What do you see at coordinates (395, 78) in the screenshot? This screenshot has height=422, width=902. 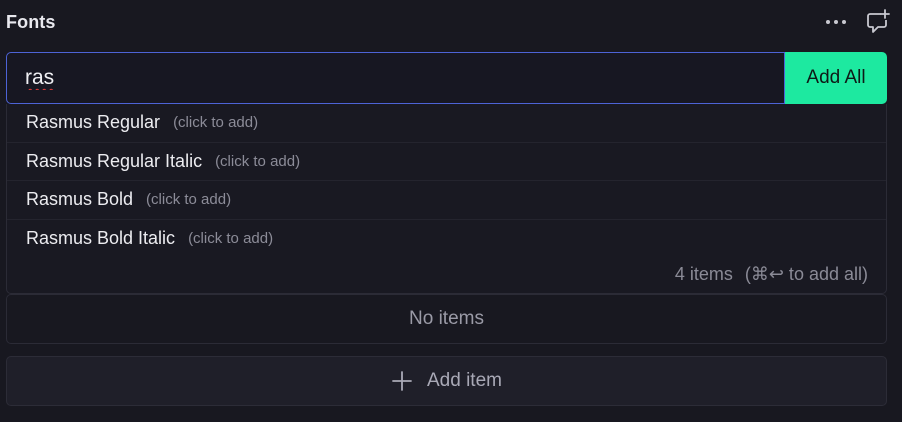 I see `font-search-input` at bounding box center [395, 78].